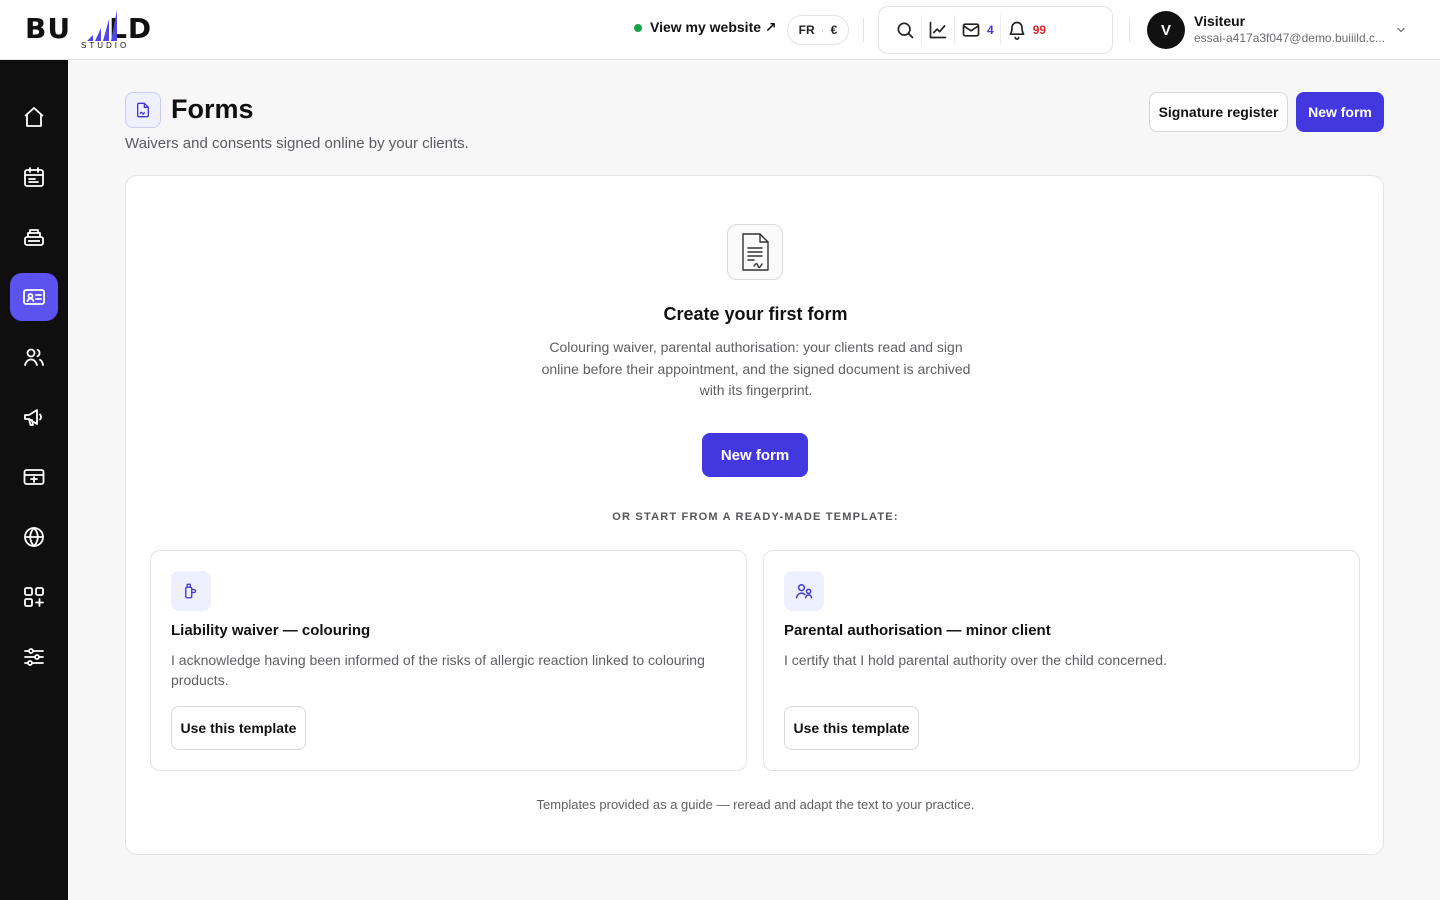 The image size is (1440, 900). I want to click on bell-icon, so click(1017, 30).